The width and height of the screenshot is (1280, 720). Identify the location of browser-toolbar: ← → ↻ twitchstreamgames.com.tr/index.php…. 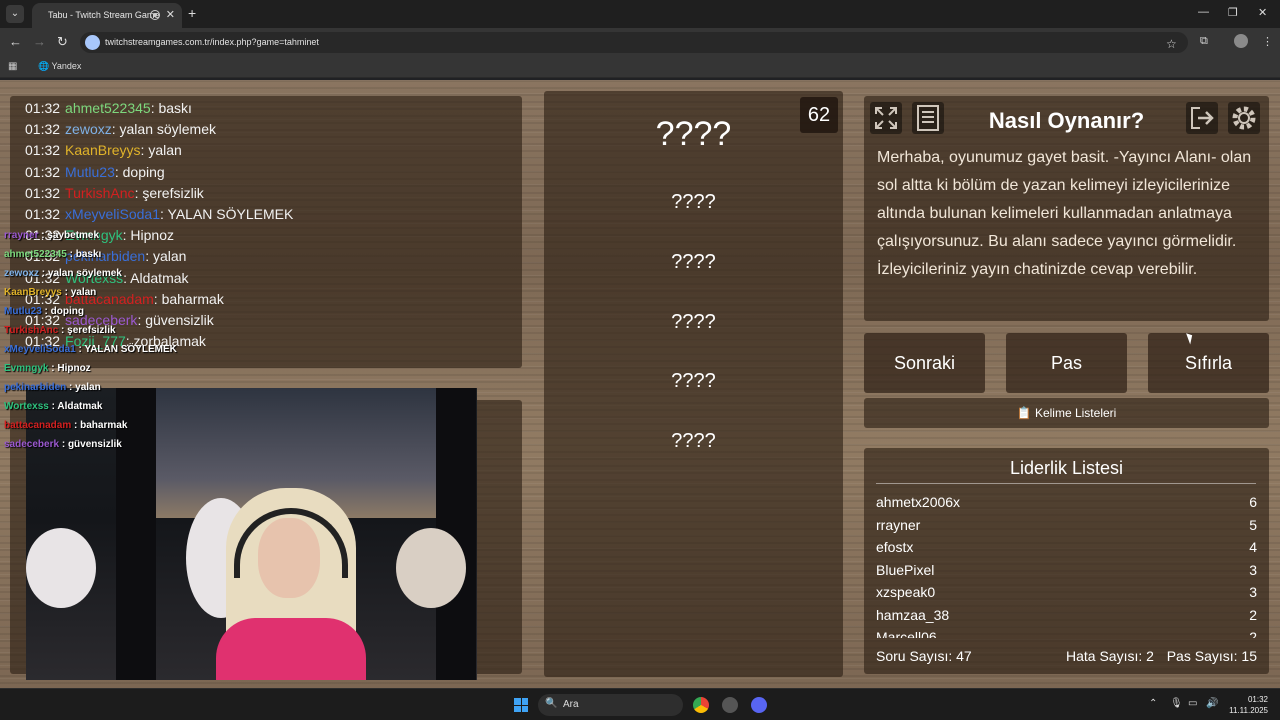
(640, 42).